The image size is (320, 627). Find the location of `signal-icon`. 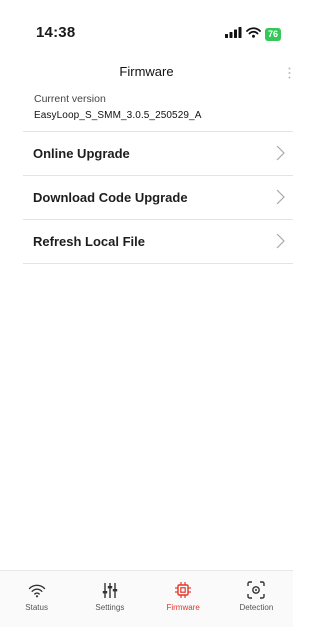

signal-icon is located at coordinates (233, 34).